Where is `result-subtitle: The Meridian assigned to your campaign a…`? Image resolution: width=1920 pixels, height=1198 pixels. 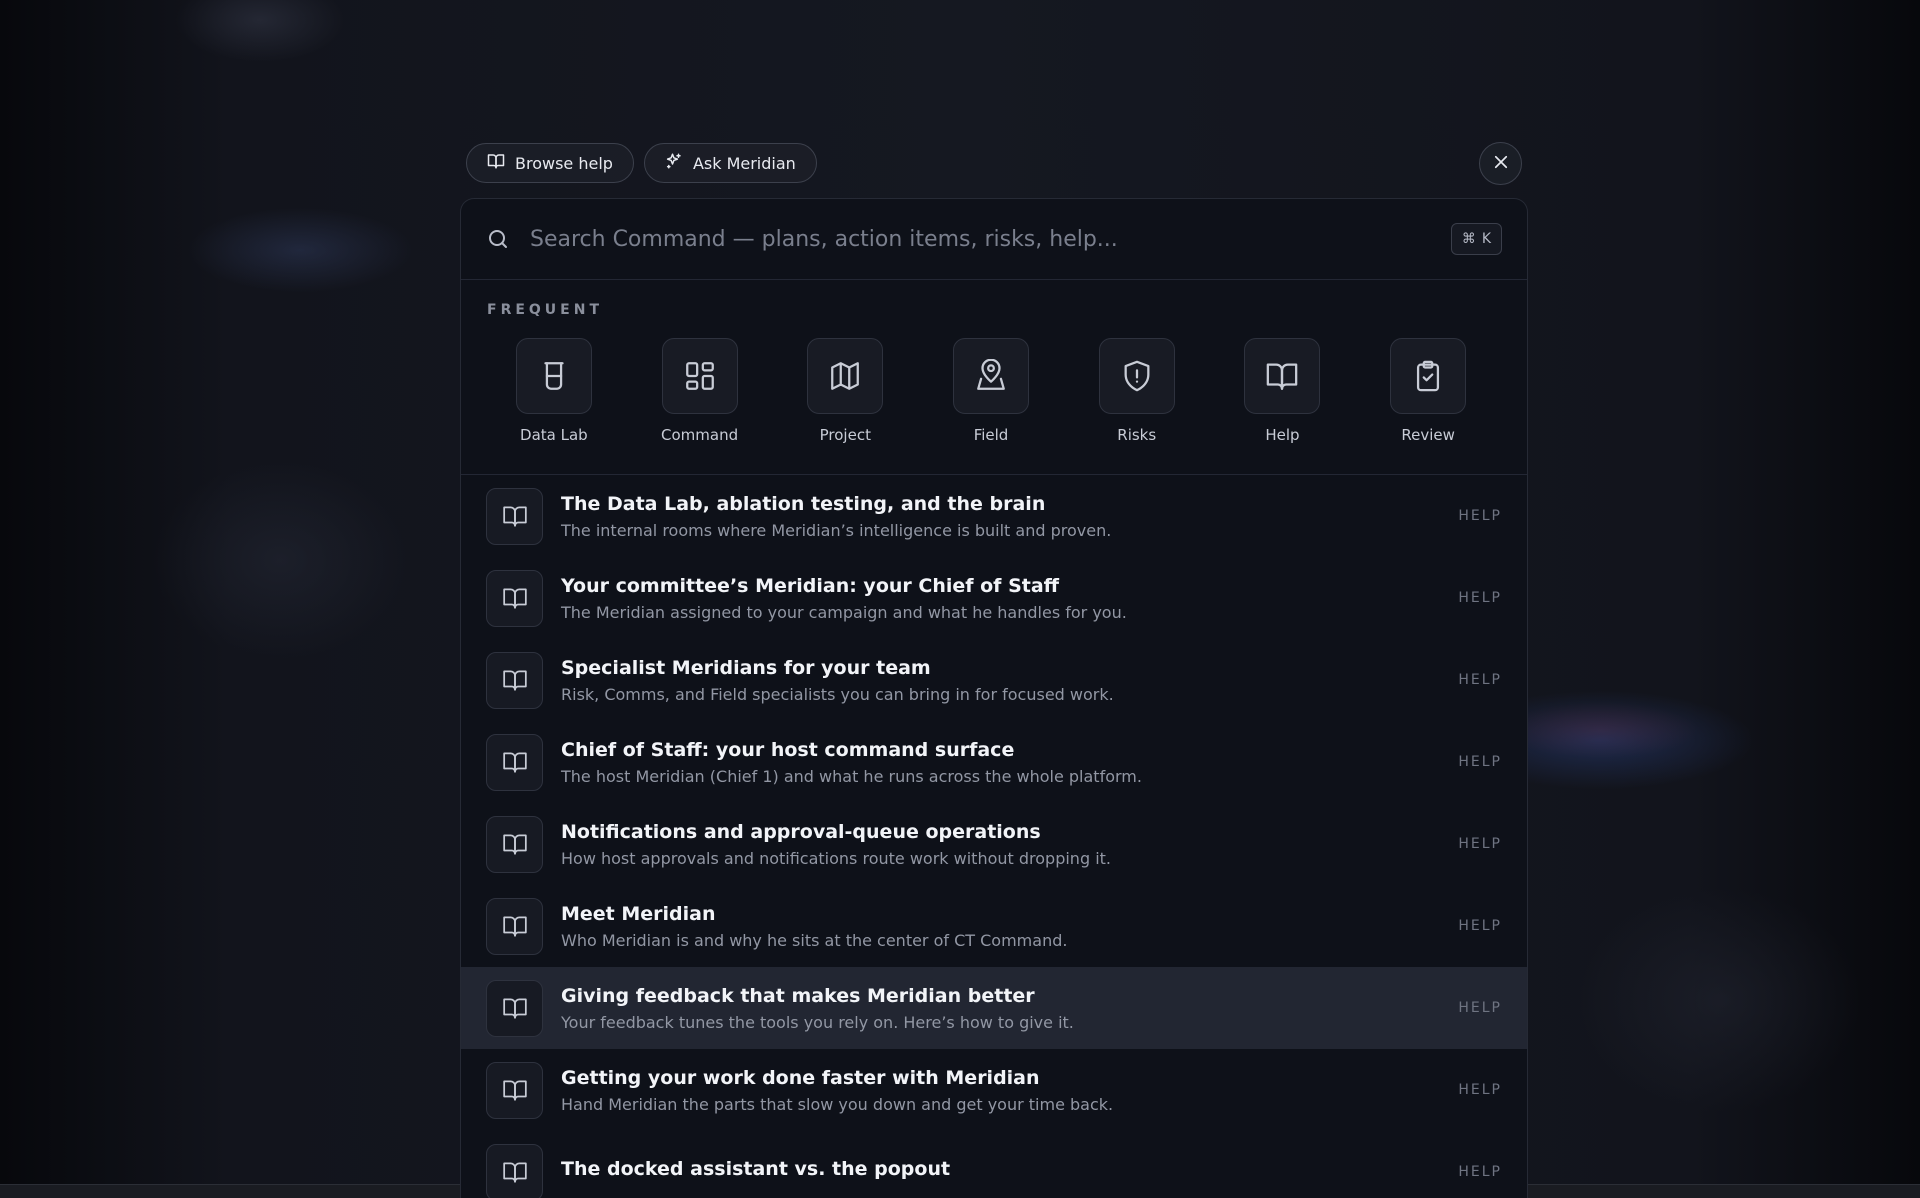 result-subtitle: The Meridian assigned to your campaign a… is located at coordinates (844, 612).